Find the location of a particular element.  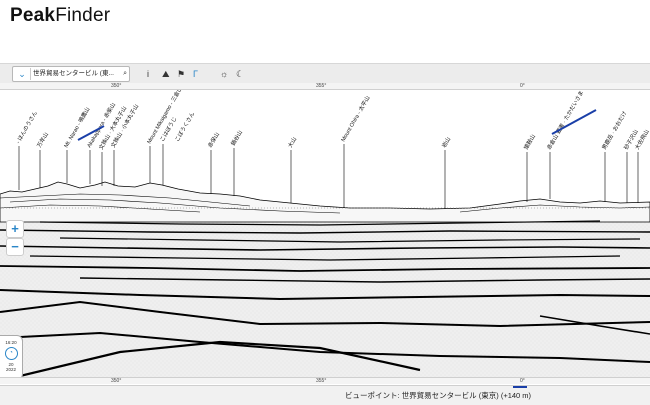

year-label: 2022 is located at coordinates (10, 369).